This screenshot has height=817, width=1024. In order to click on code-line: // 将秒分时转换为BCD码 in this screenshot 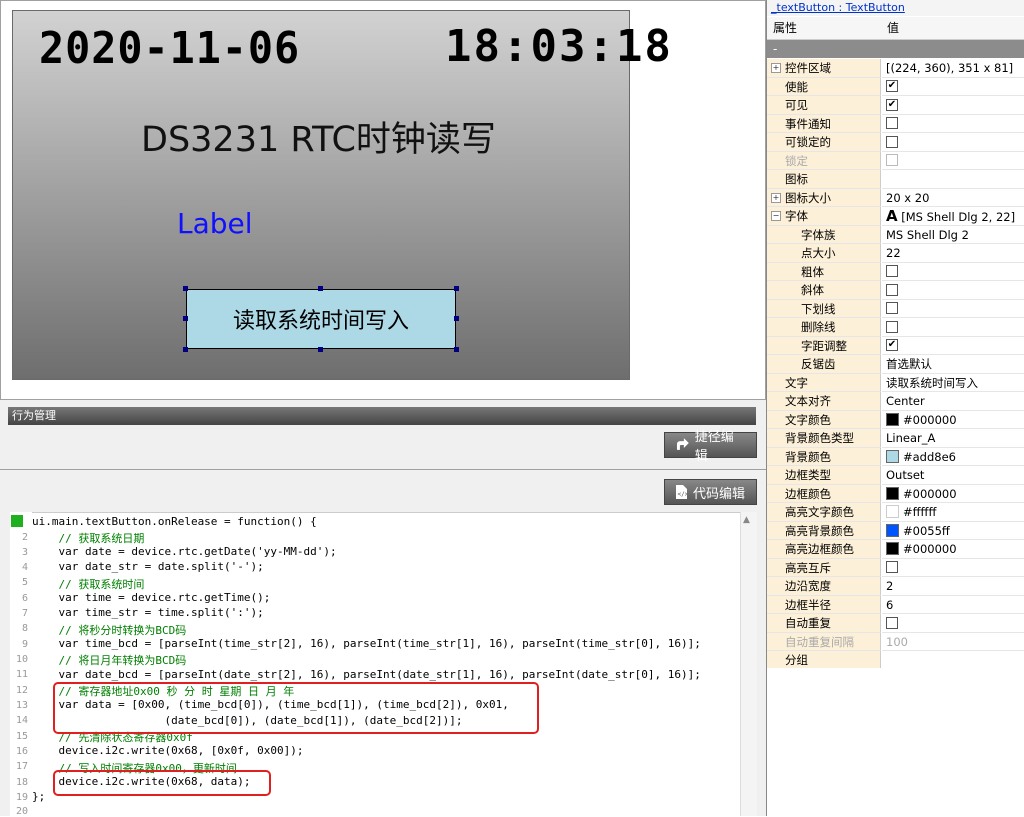, I will do `click(109, 630)`.